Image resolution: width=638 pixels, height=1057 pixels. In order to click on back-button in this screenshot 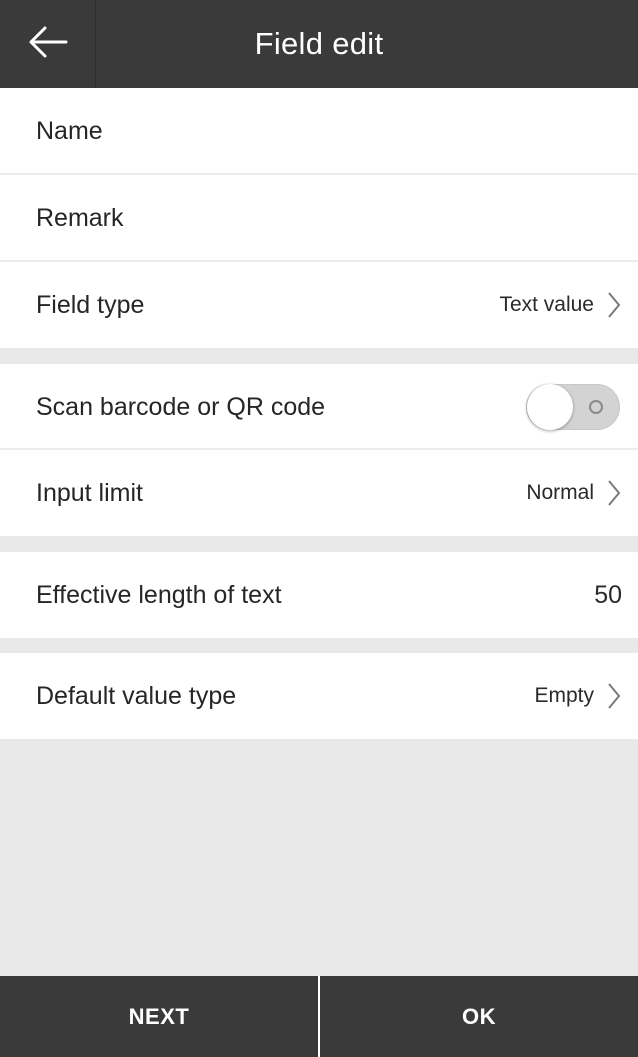, I will do `click(48, 44)`.